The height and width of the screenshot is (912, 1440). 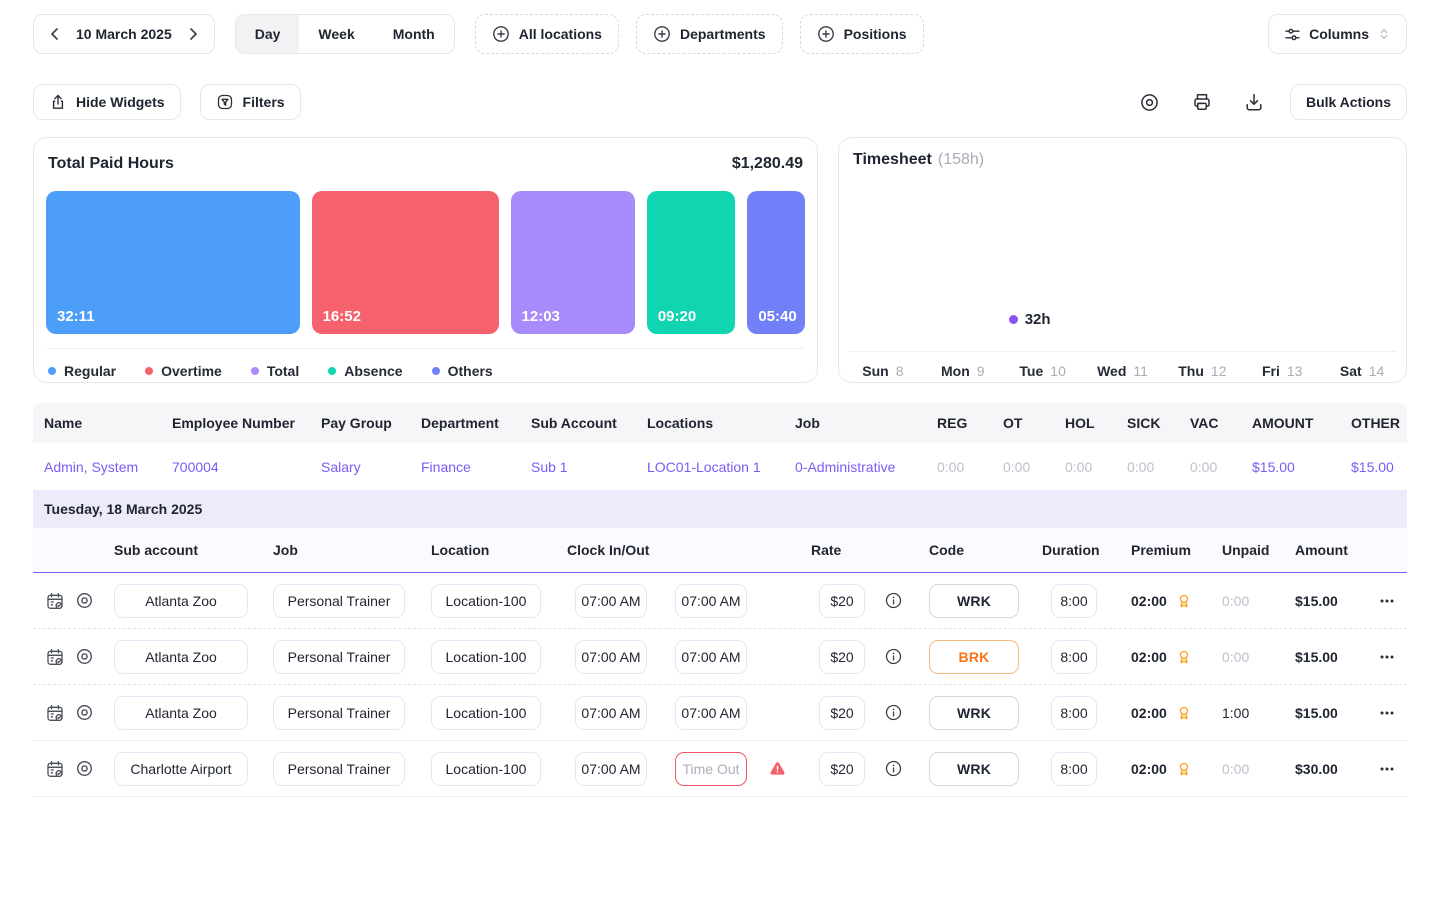 What do you see at coordinates (1236, 656) in the screenshot?
I see `unpaid-value: 0:00` at bounding box center [1236, 656].